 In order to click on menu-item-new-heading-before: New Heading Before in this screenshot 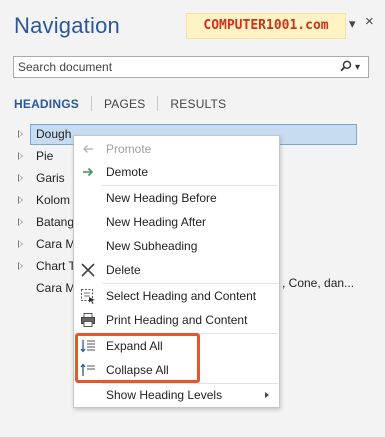, I will do `click(176, 198)`.